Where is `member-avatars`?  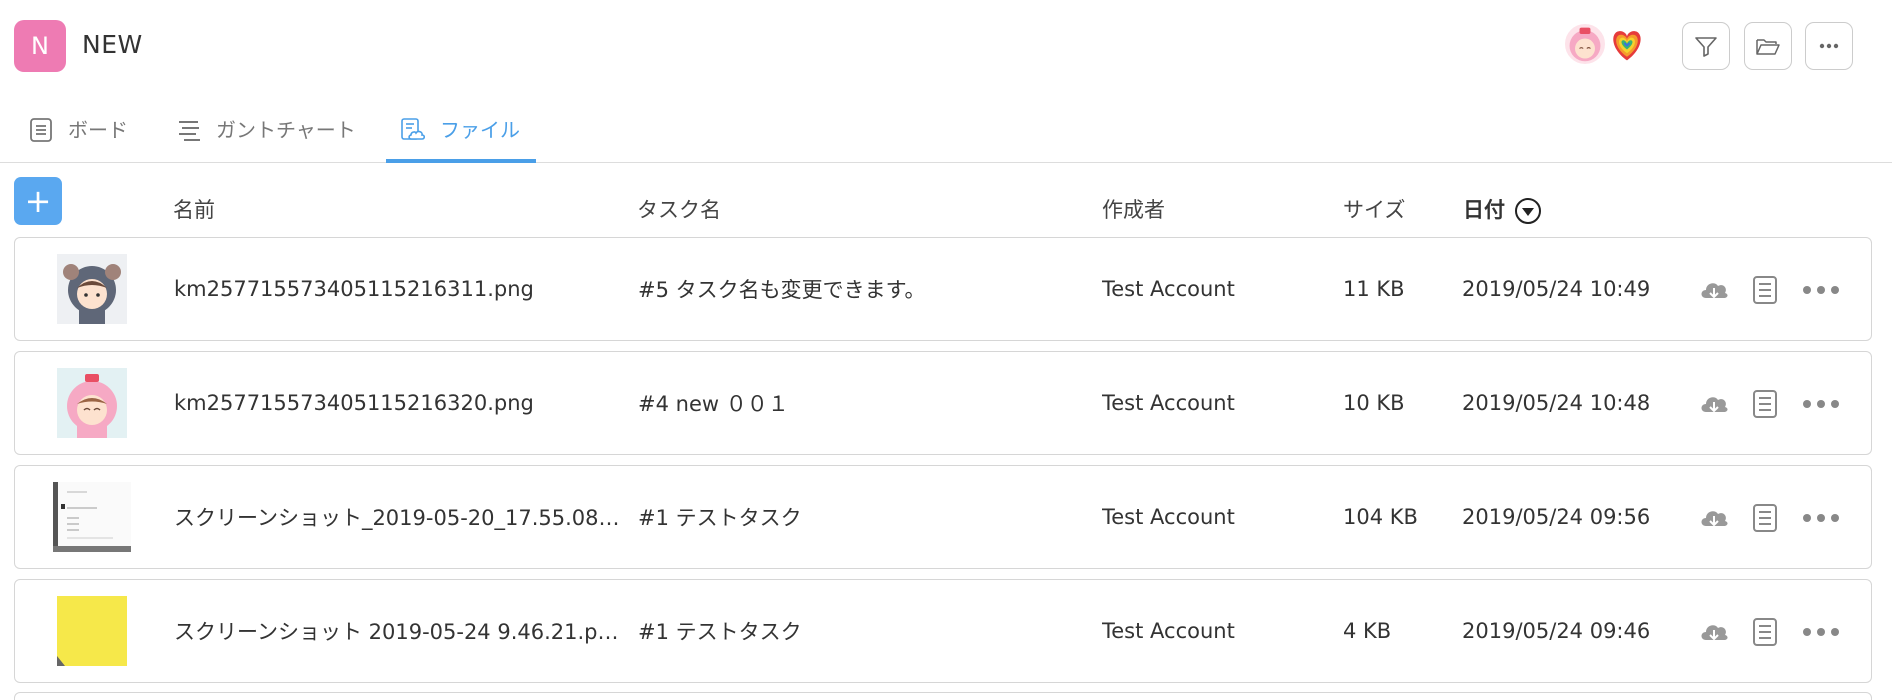
member-avatars is located at coordinates (1608, 44).